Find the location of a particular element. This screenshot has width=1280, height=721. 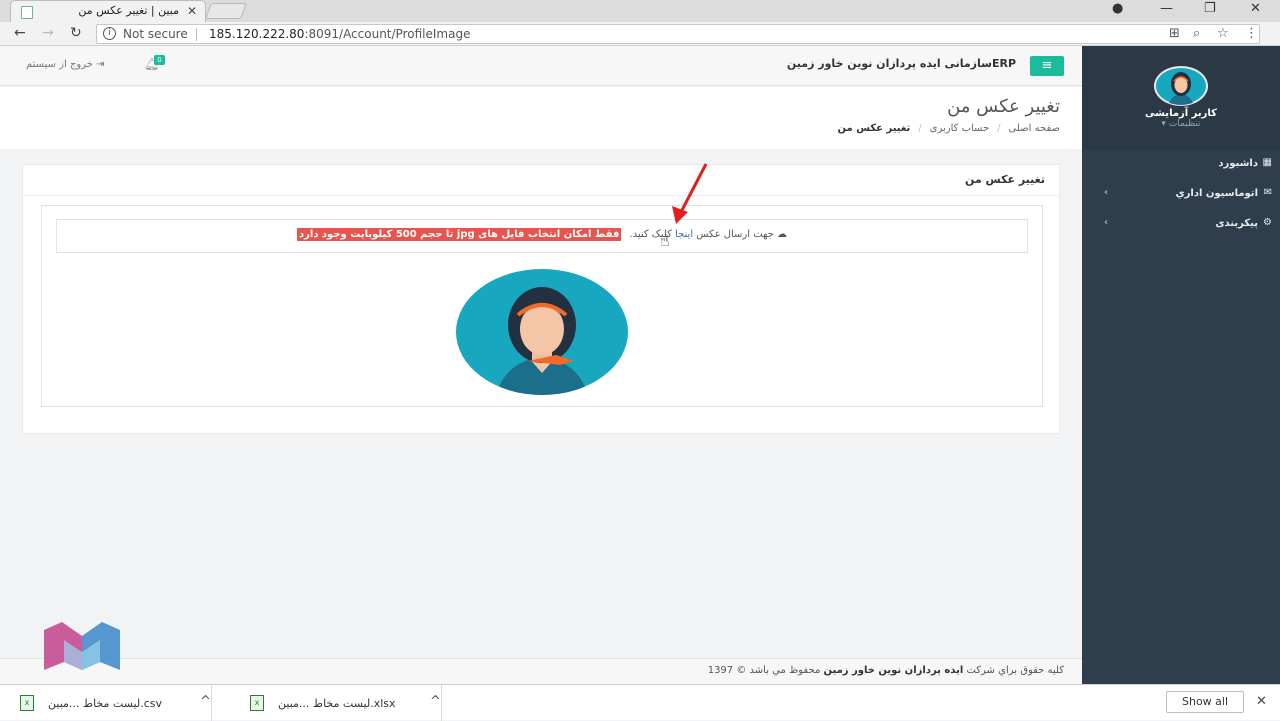

browser-tab: مبين | تغيير عكس من ✕ is located at coordinates (108, 11).